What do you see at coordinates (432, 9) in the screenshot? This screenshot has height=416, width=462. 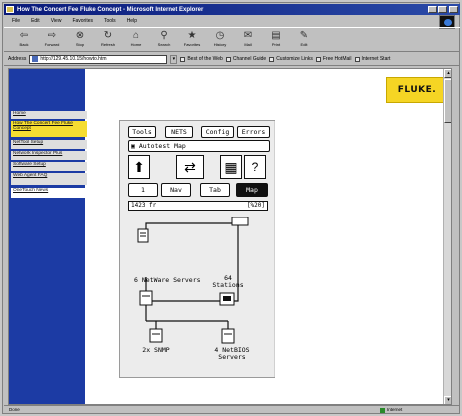 I see `minimize-button` at bounding box center [432, 9].